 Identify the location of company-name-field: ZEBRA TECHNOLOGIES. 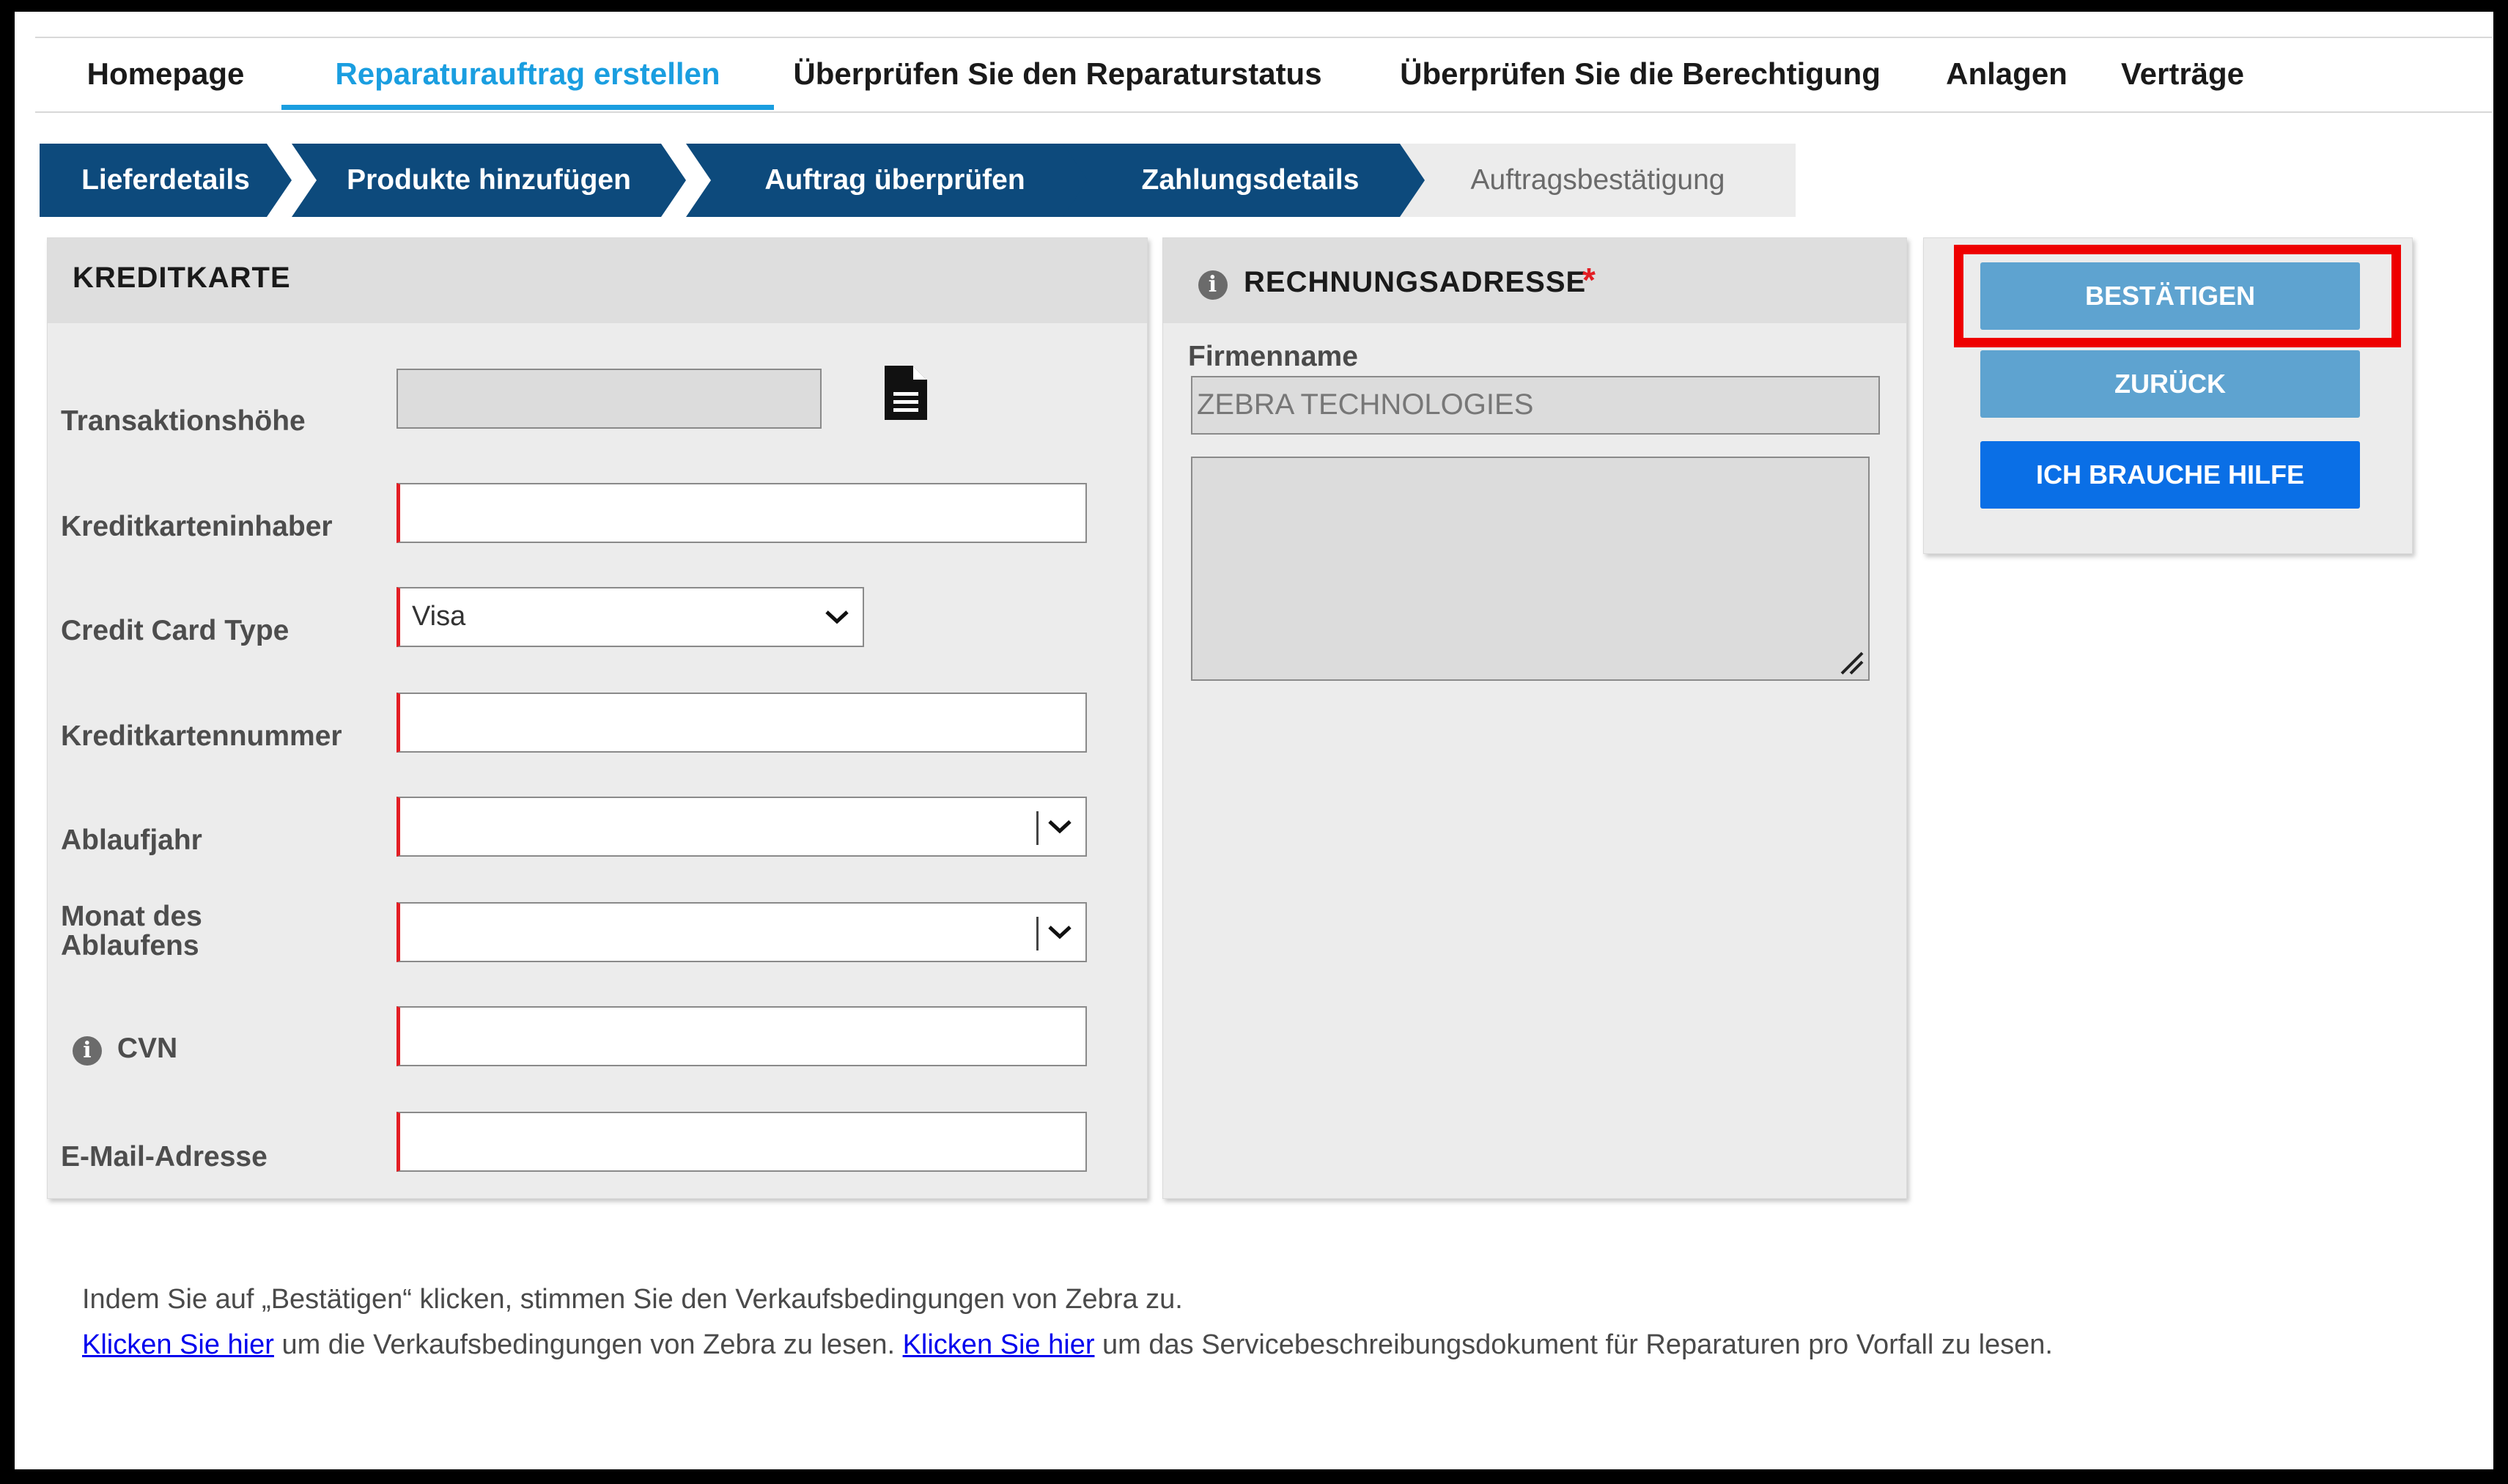
(1535, 406).